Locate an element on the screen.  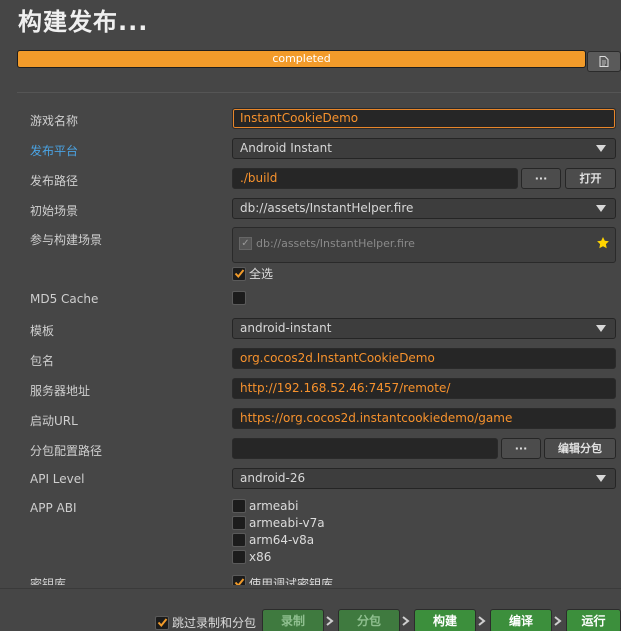
start-scene-label: 初始场景 is located at coordinates (54, 211).